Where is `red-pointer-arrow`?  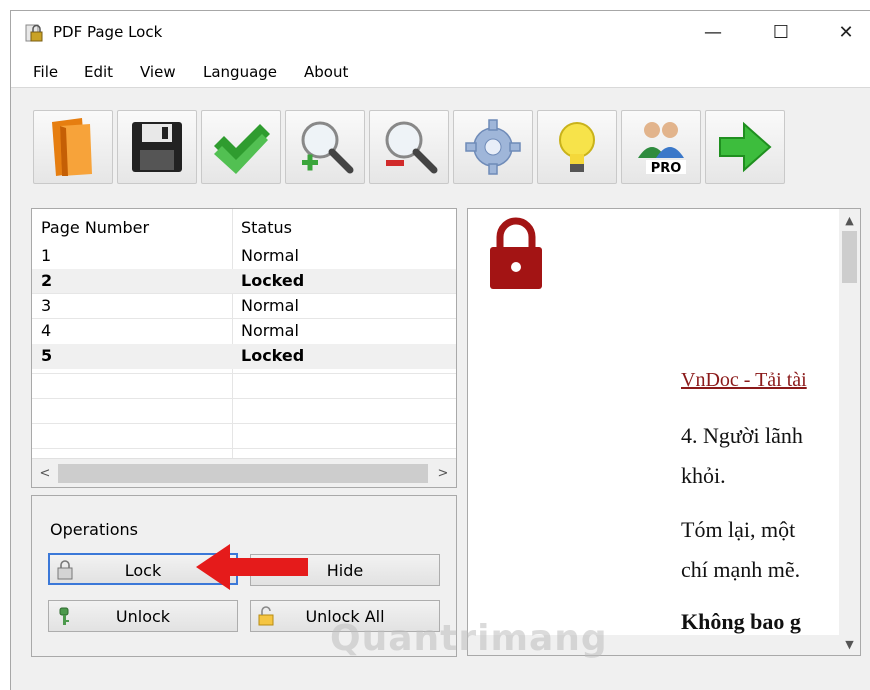
red-pointer-arrow is located at coordinates (252, 567).